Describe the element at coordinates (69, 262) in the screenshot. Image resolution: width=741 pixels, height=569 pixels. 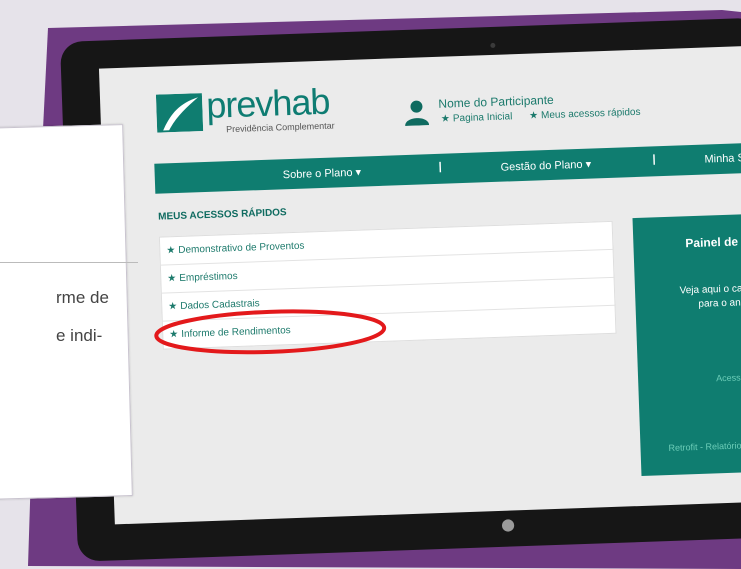
I see `card-divider` at that location.